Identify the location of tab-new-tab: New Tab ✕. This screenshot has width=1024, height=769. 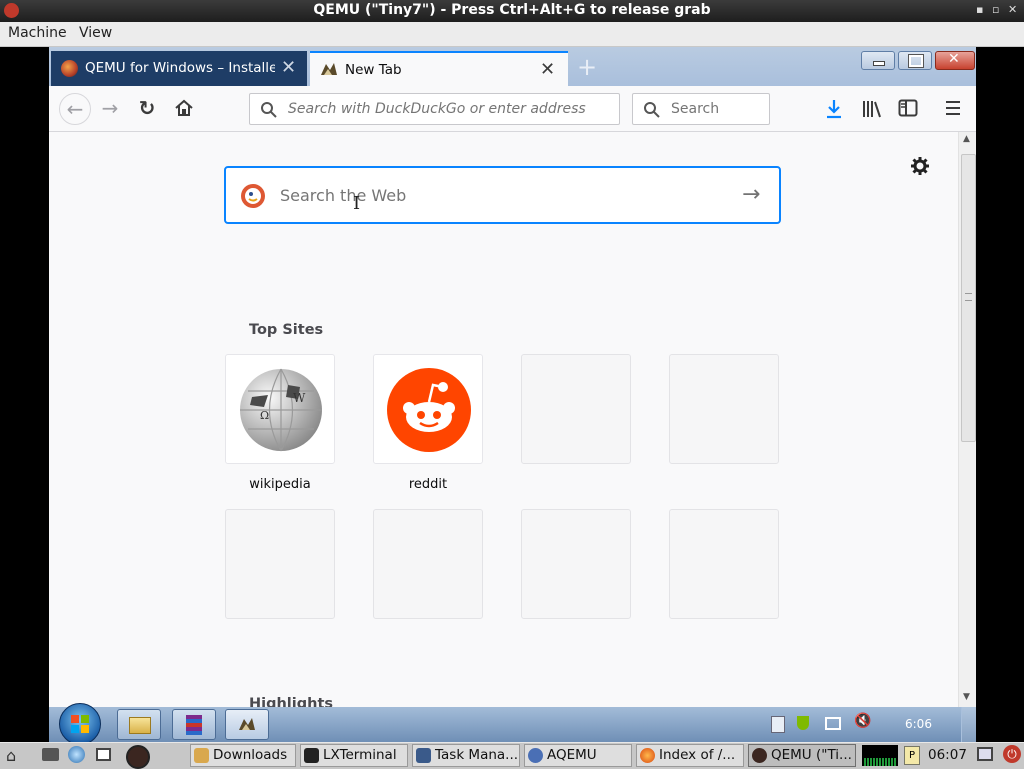
(439, 68).